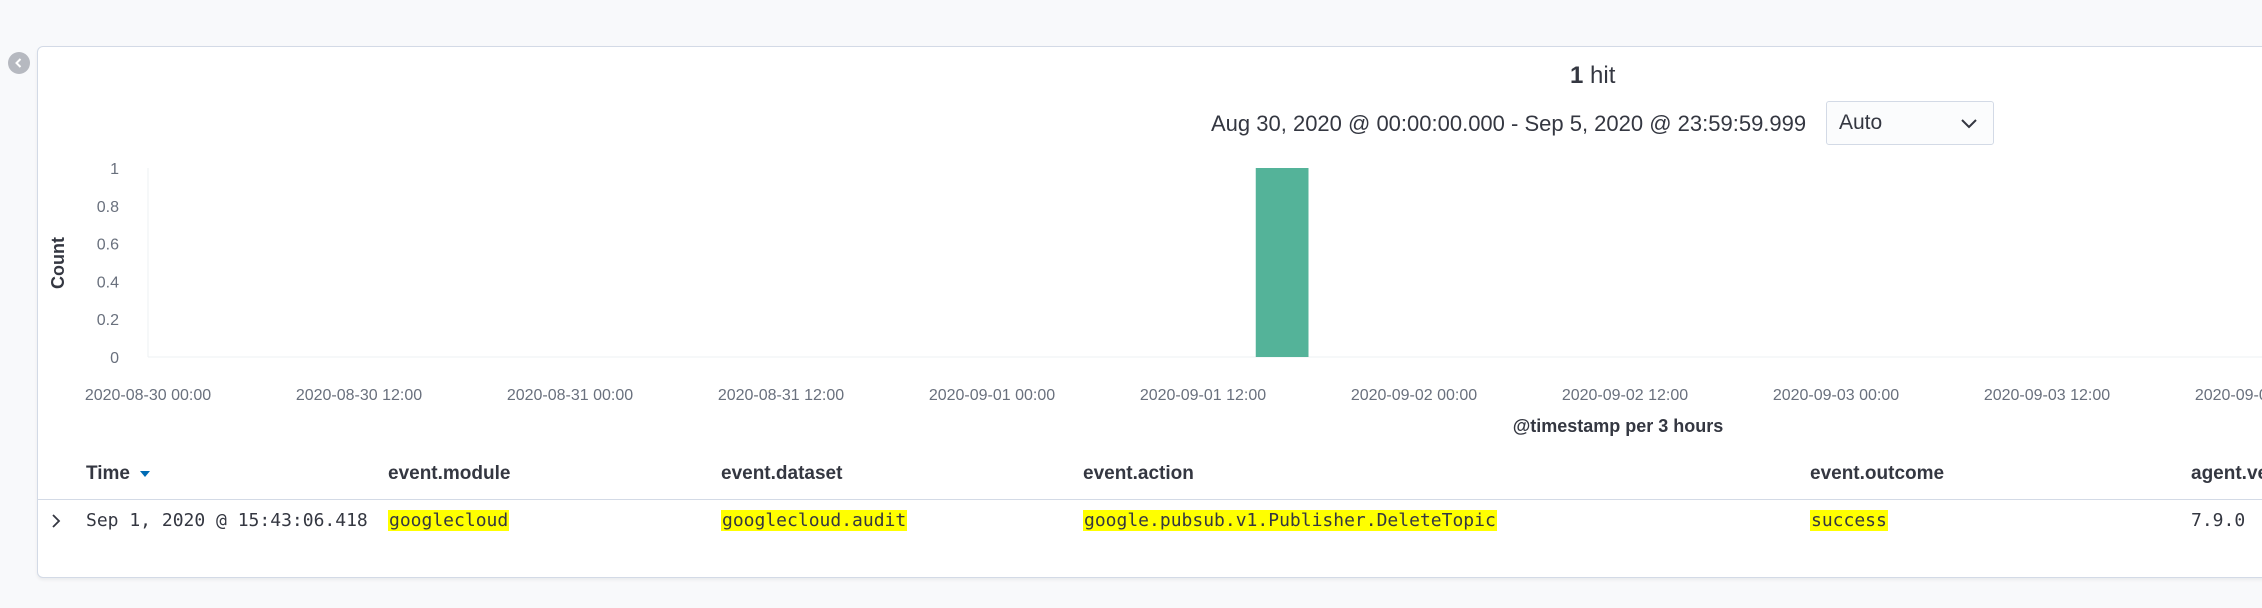 The height and width of the screenshot is (608, 2262). What do you see at coordinates (449, 520) in the screenshot?
I see `cell-event-module: googlecloud` at bounding box center [449, 520].